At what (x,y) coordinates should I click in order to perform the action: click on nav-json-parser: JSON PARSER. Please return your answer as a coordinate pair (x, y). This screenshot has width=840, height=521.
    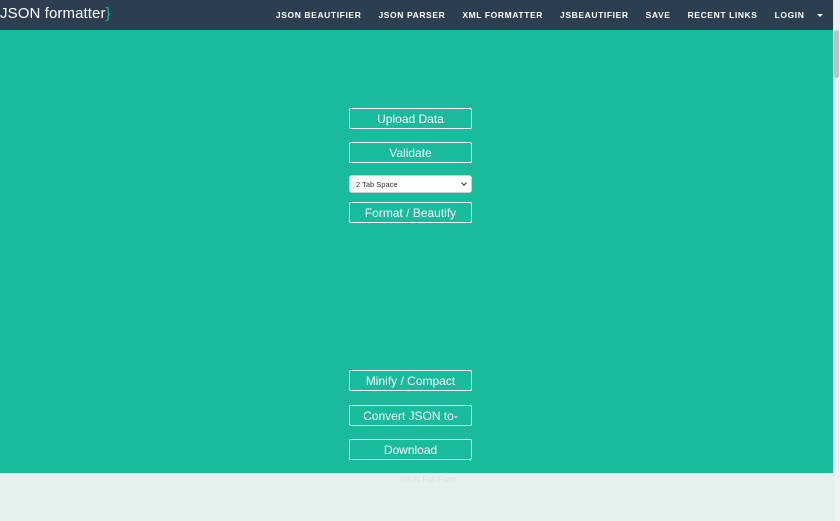
    Looking at the image, I should click on (412, 15).